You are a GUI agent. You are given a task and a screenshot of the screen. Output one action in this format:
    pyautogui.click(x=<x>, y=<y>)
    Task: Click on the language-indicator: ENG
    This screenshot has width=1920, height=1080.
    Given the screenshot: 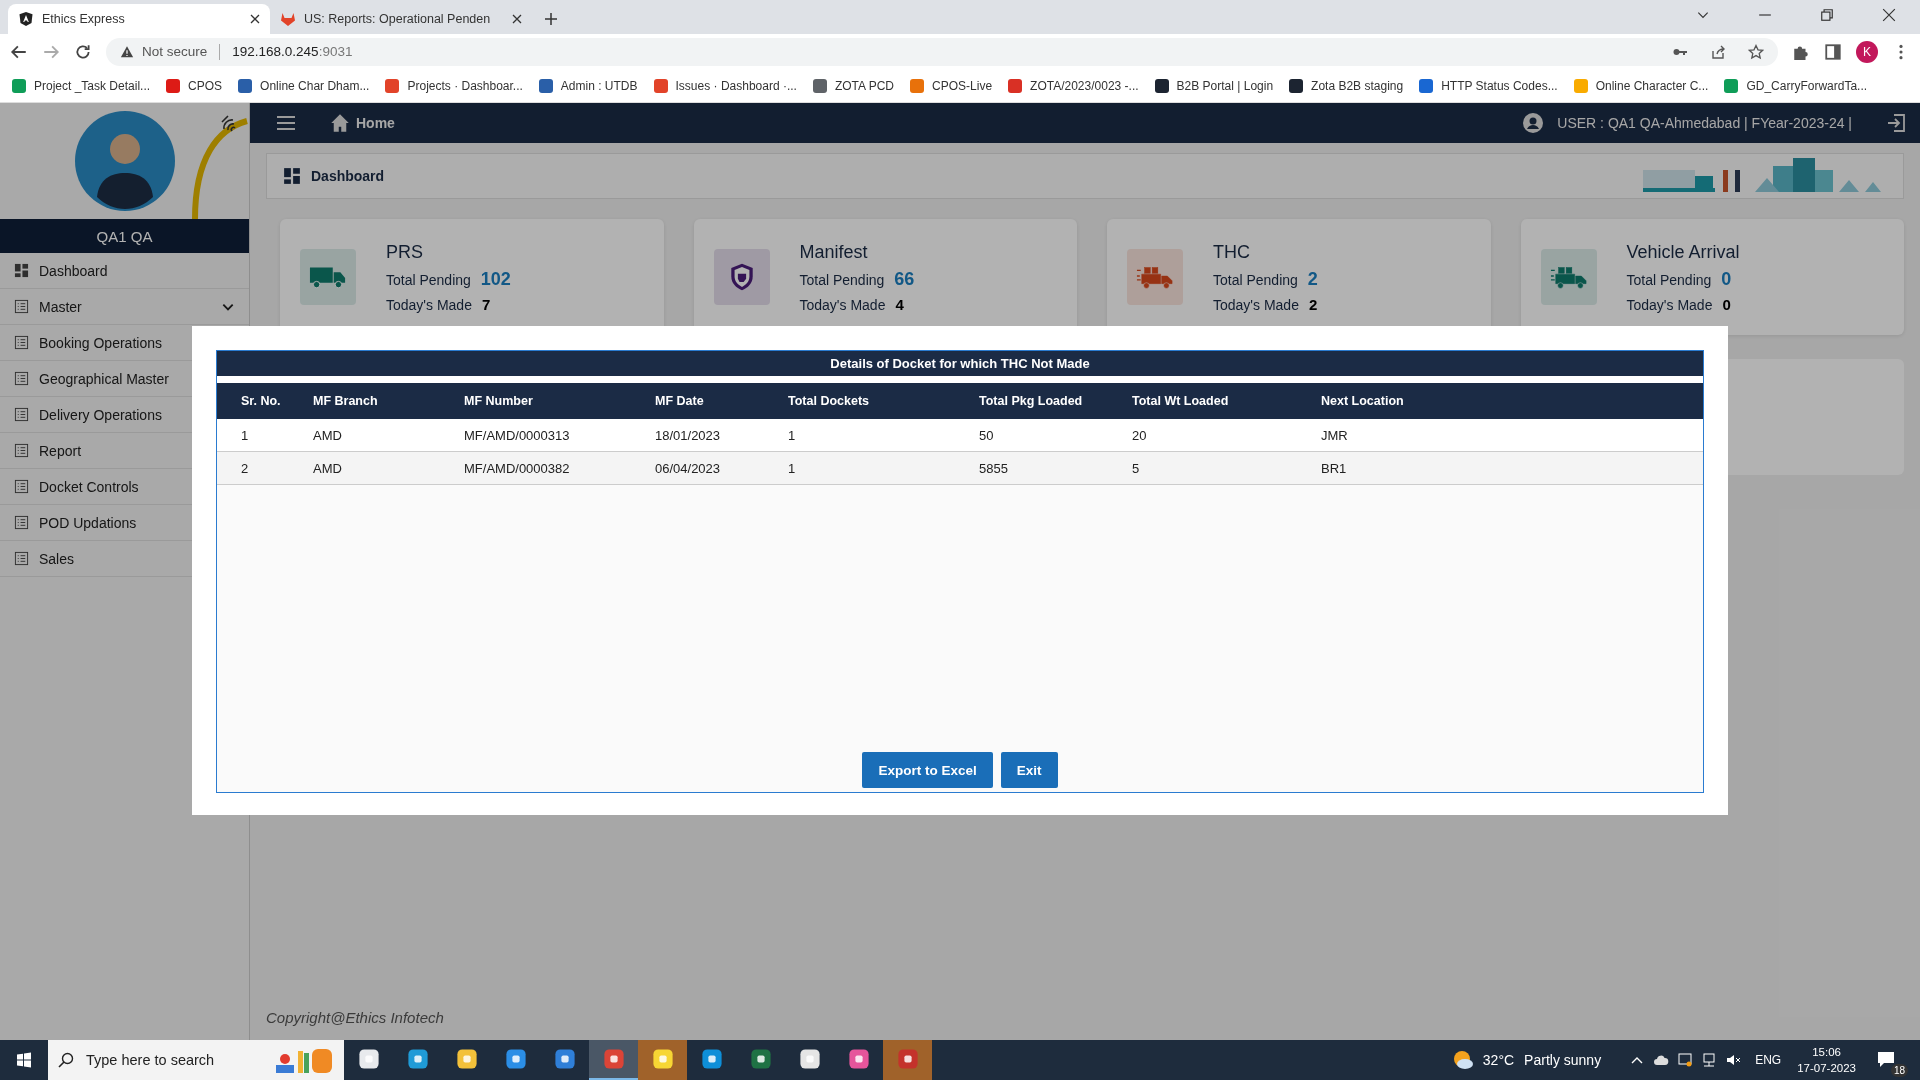 What is the action you would take?
    pyautogui.click(x=1768, y=1060)
    